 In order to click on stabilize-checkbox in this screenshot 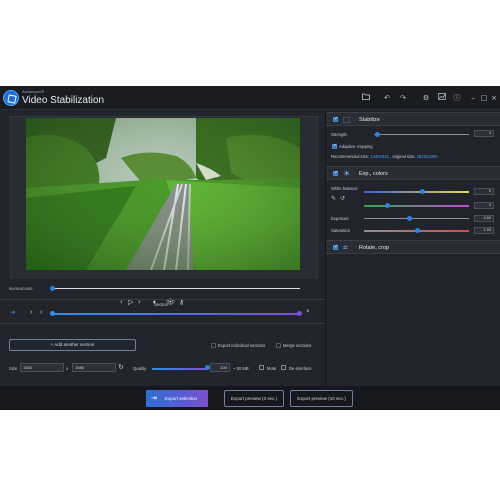, I will do `click(335, 119)`.